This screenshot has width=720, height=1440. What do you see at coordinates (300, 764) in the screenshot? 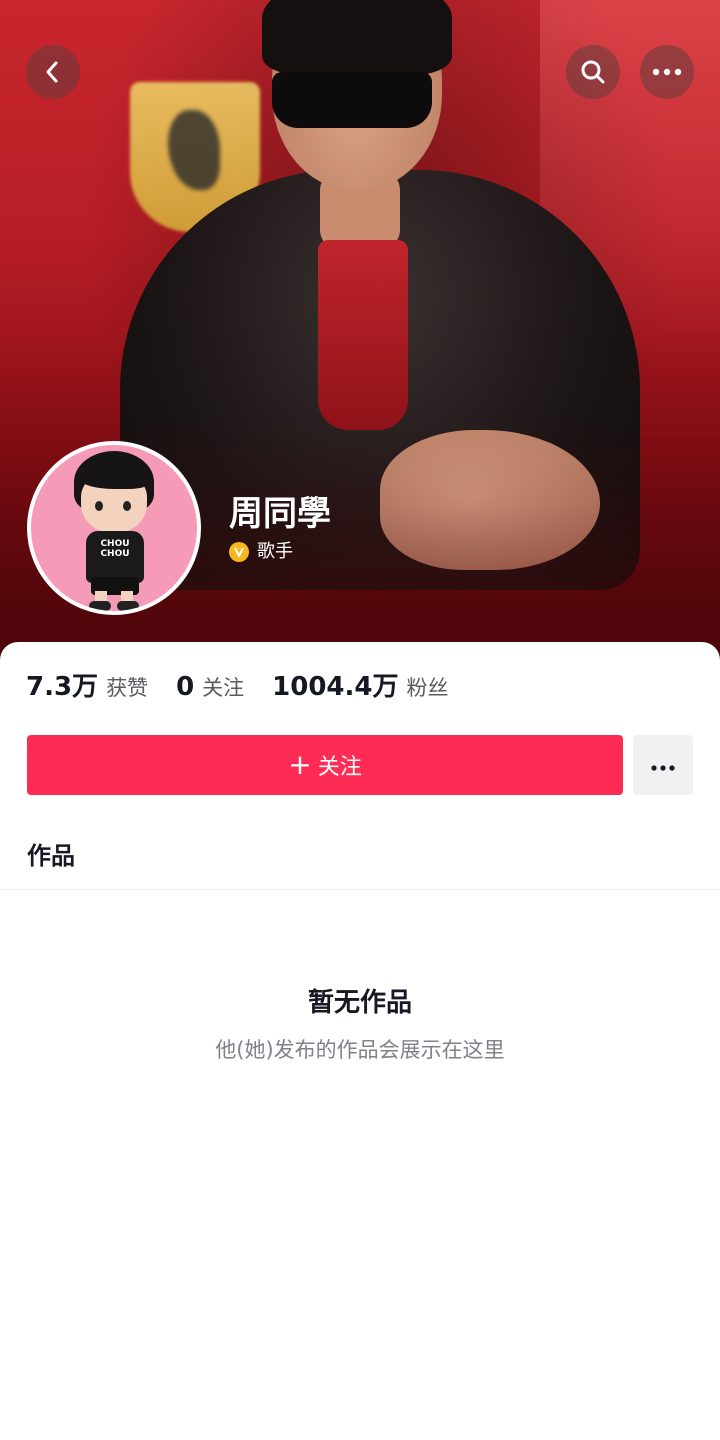
I see `plus-icon: +` at bounding box center [300, 764].